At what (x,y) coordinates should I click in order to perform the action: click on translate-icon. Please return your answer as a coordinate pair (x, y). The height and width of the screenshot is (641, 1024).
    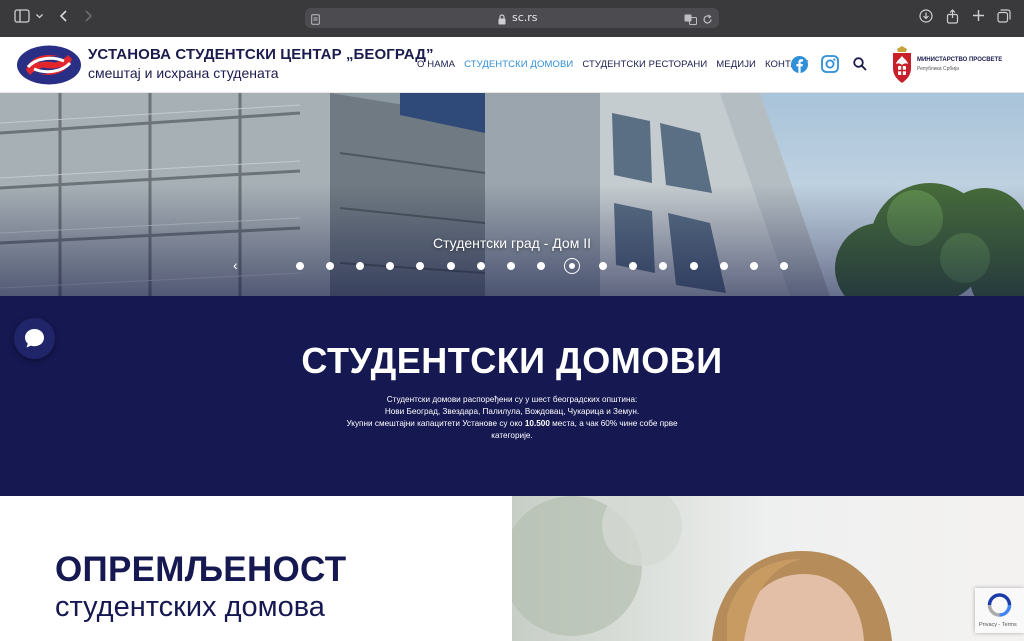
    Looking at the image, I should click on (690, 21).